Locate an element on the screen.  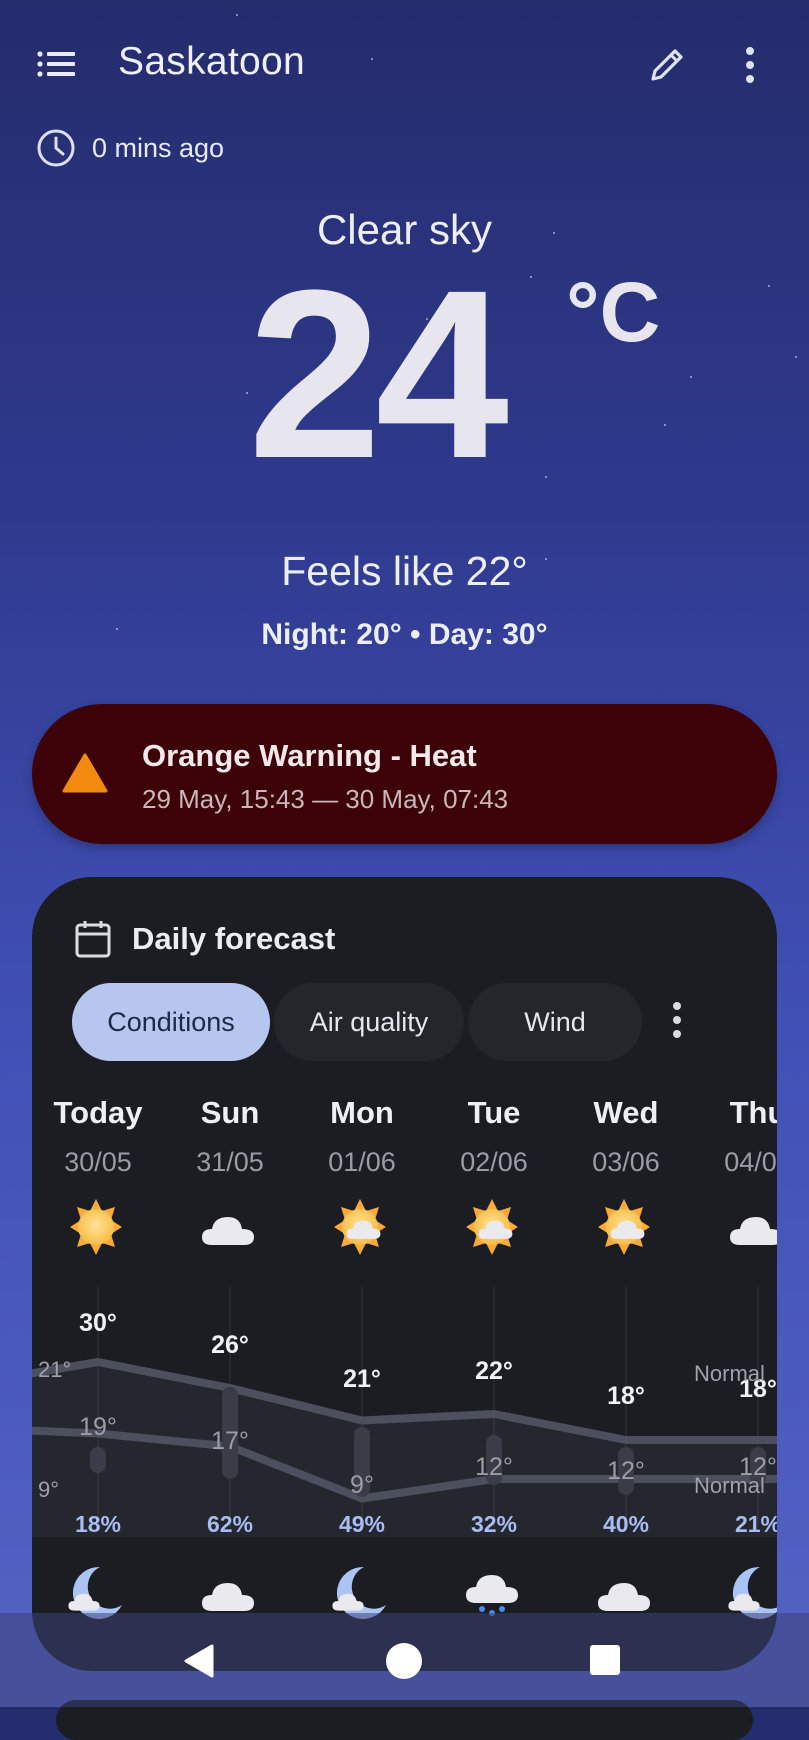
list-icon is located at coordinates (56, 64).